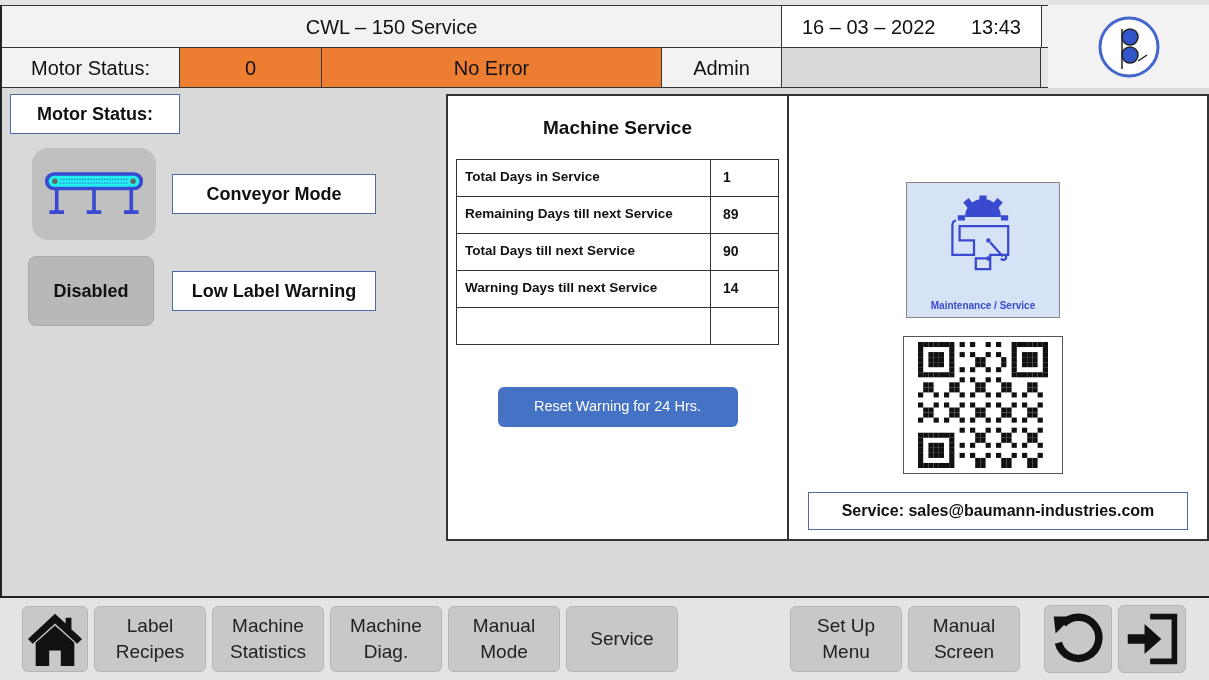 The width and height of the screenshot is (1209, 680). What do you see at coordinates (91, 67) in the screenshot?
I see `status-label: Motor Status:` at bounding box center [91, 67].